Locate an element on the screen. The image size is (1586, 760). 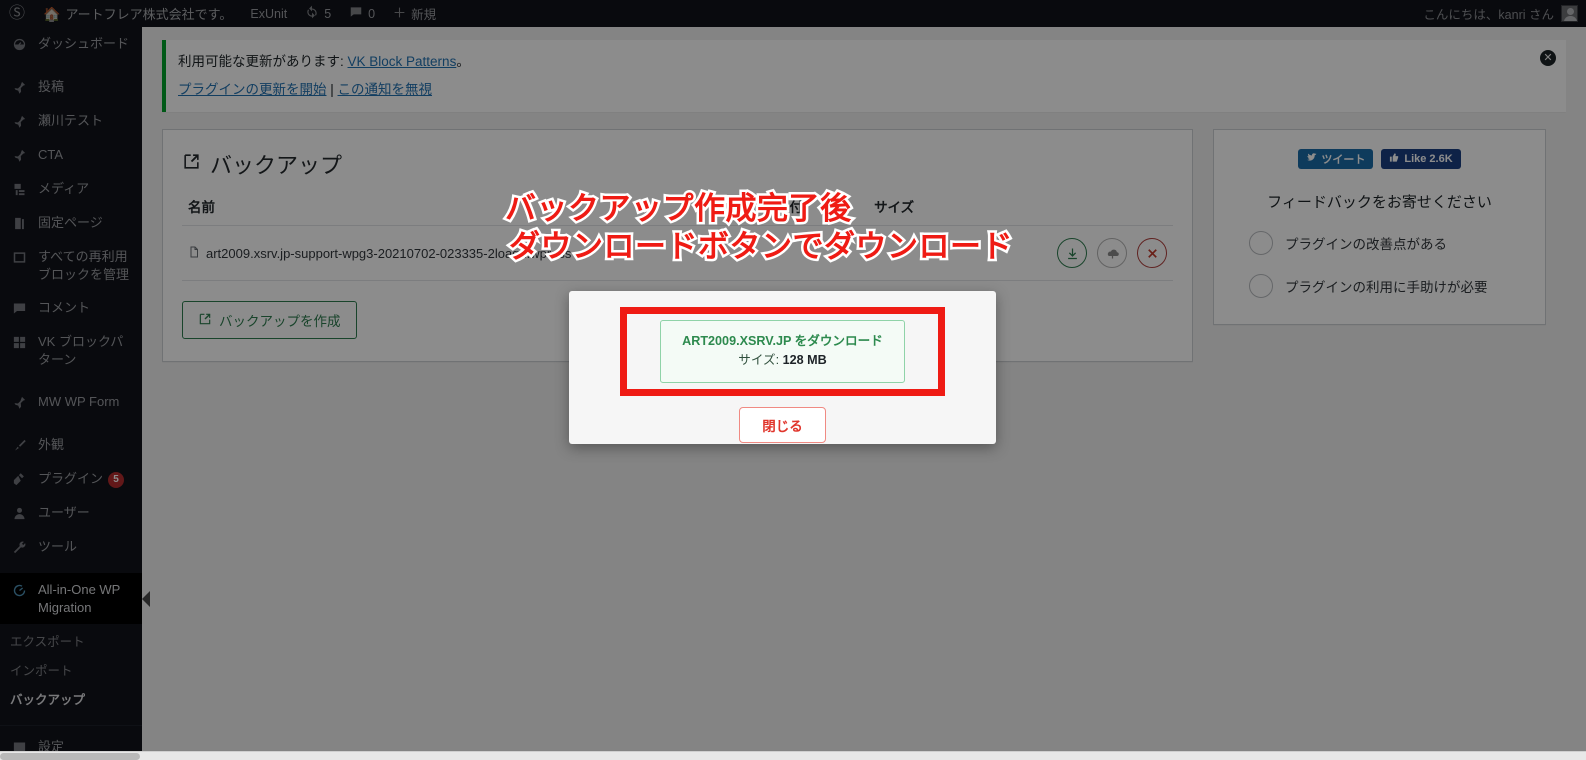
close-modal-button: 閉じる is located at coordinates (782, 424).